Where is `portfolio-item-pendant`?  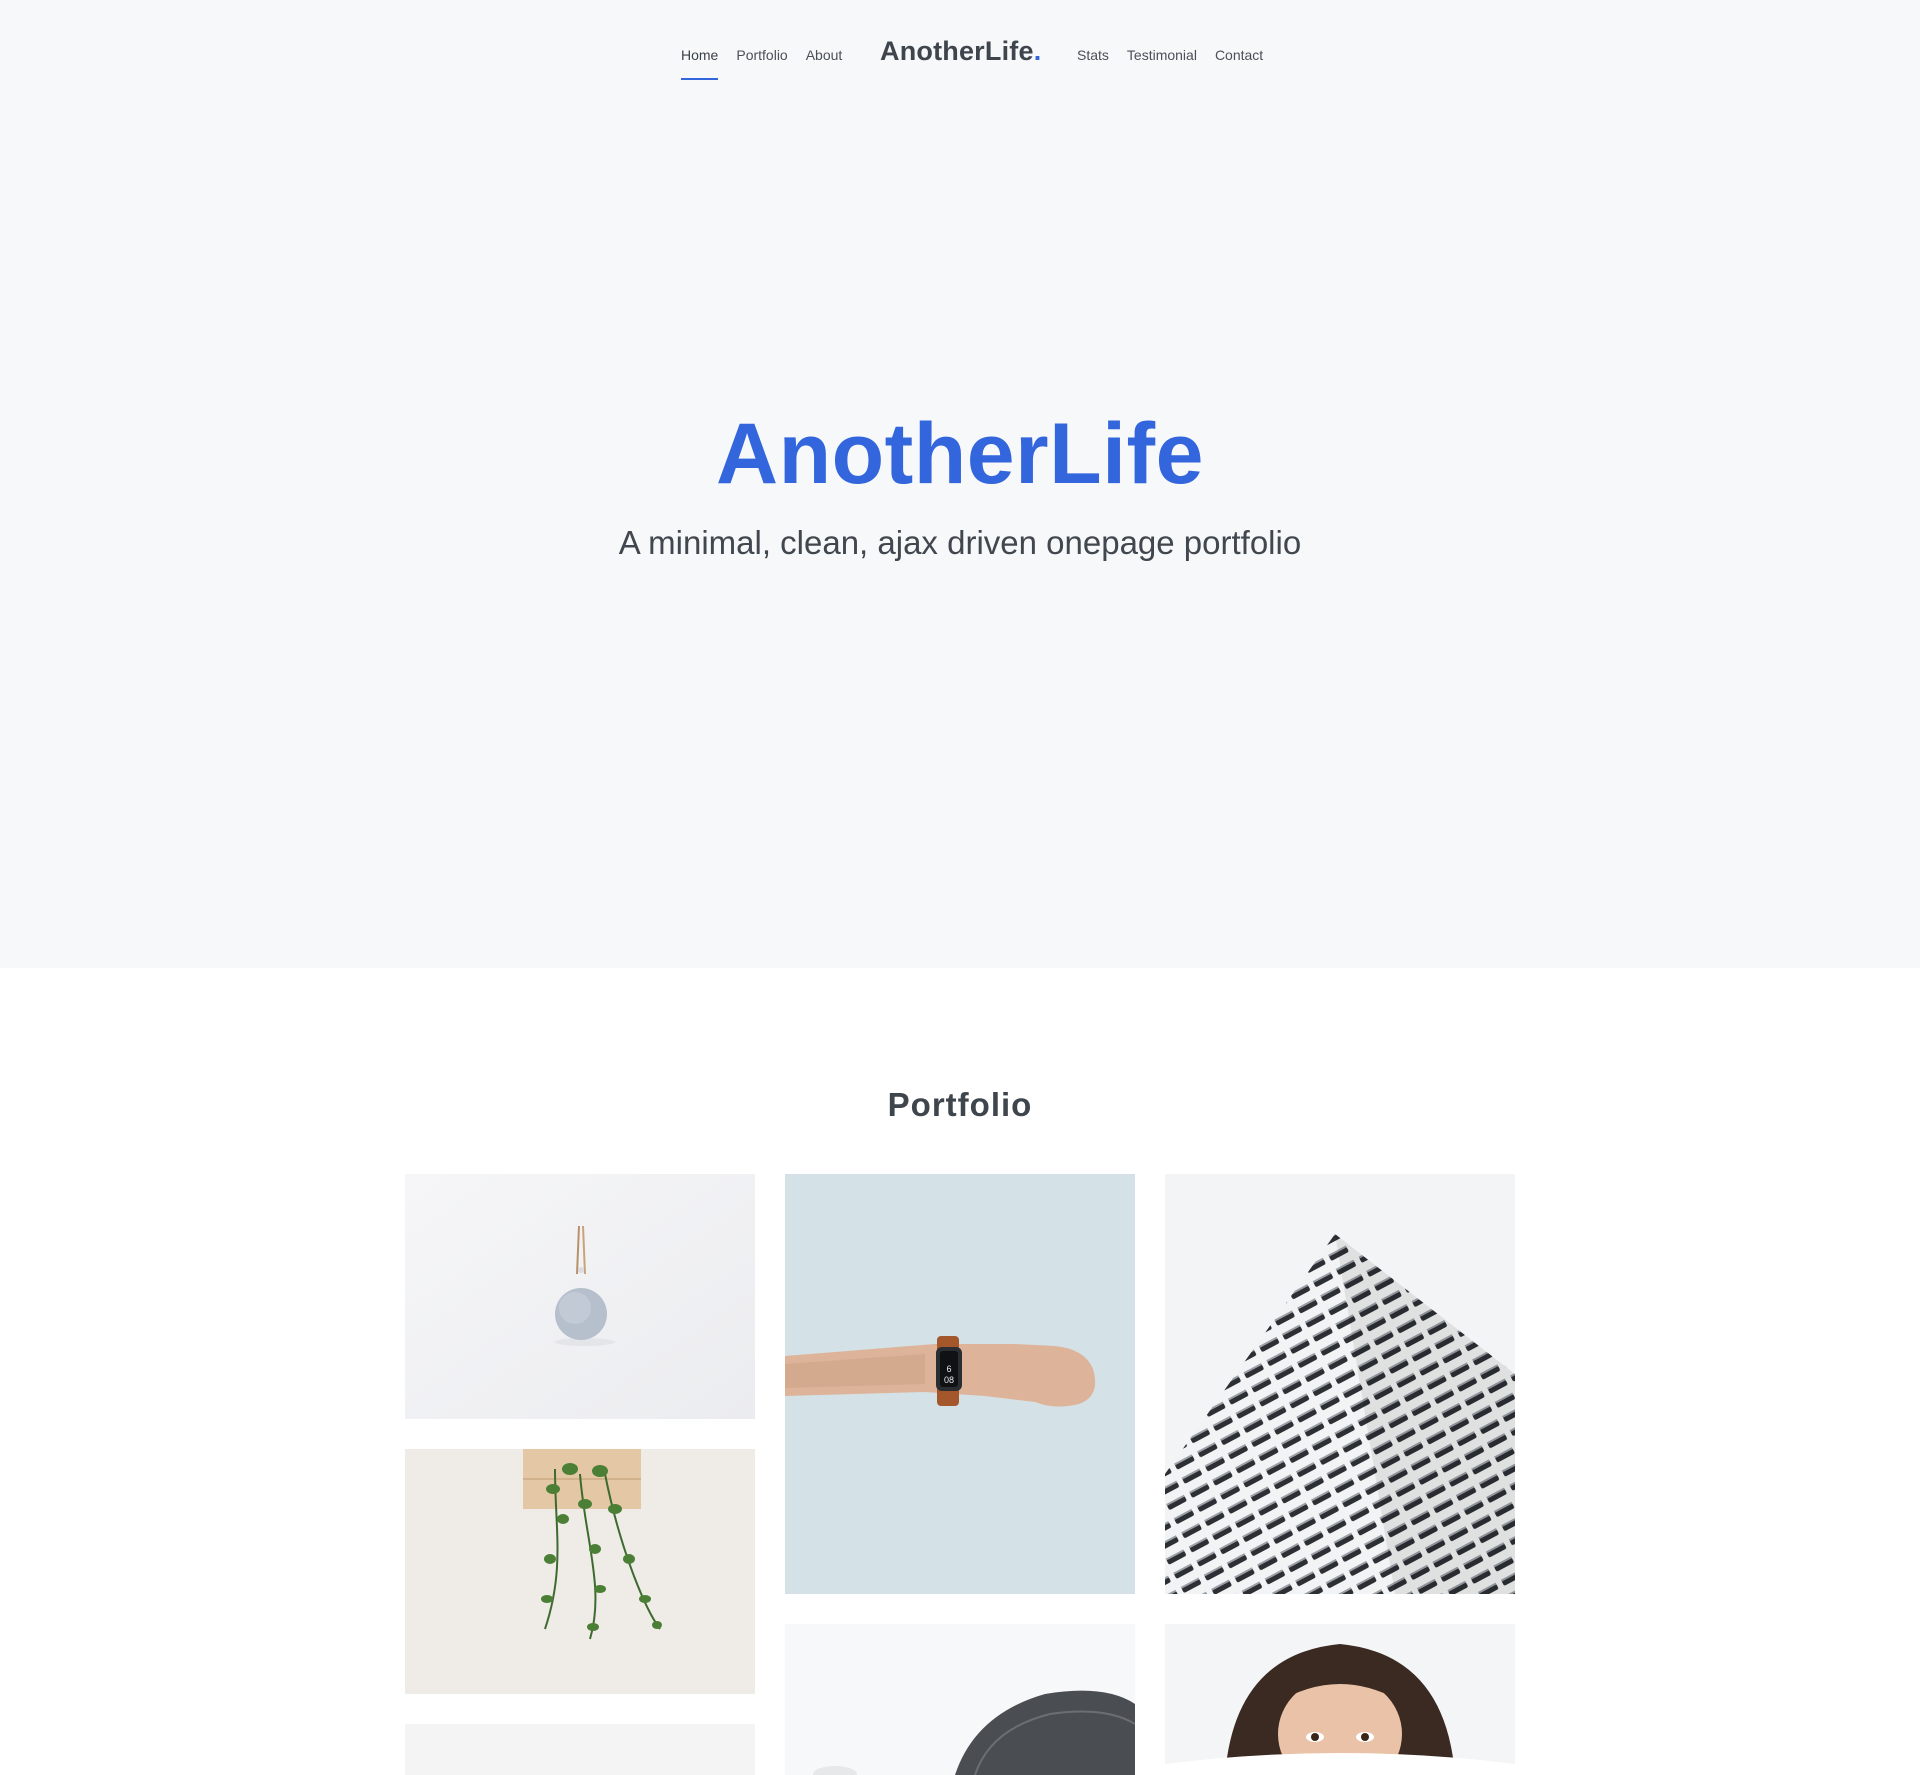 portfolio-item-pendant is located at coordinates (580, 1296).